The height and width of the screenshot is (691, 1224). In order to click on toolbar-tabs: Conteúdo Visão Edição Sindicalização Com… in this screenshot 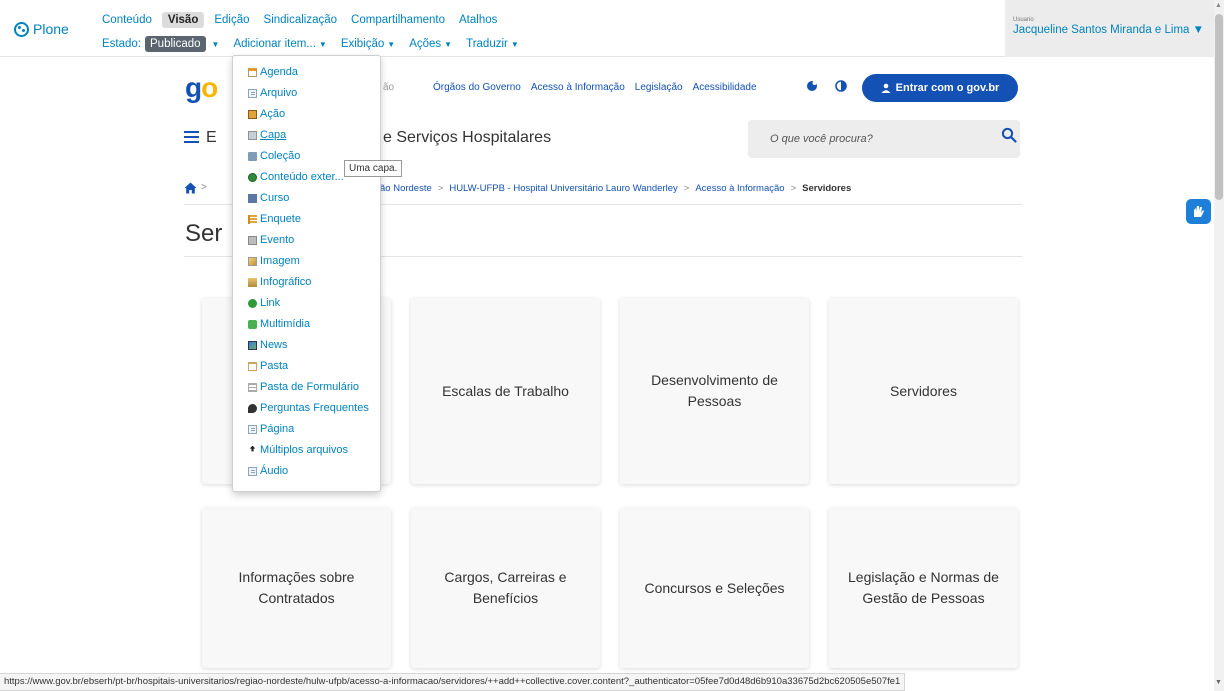, I will do `click(306, 20)`.